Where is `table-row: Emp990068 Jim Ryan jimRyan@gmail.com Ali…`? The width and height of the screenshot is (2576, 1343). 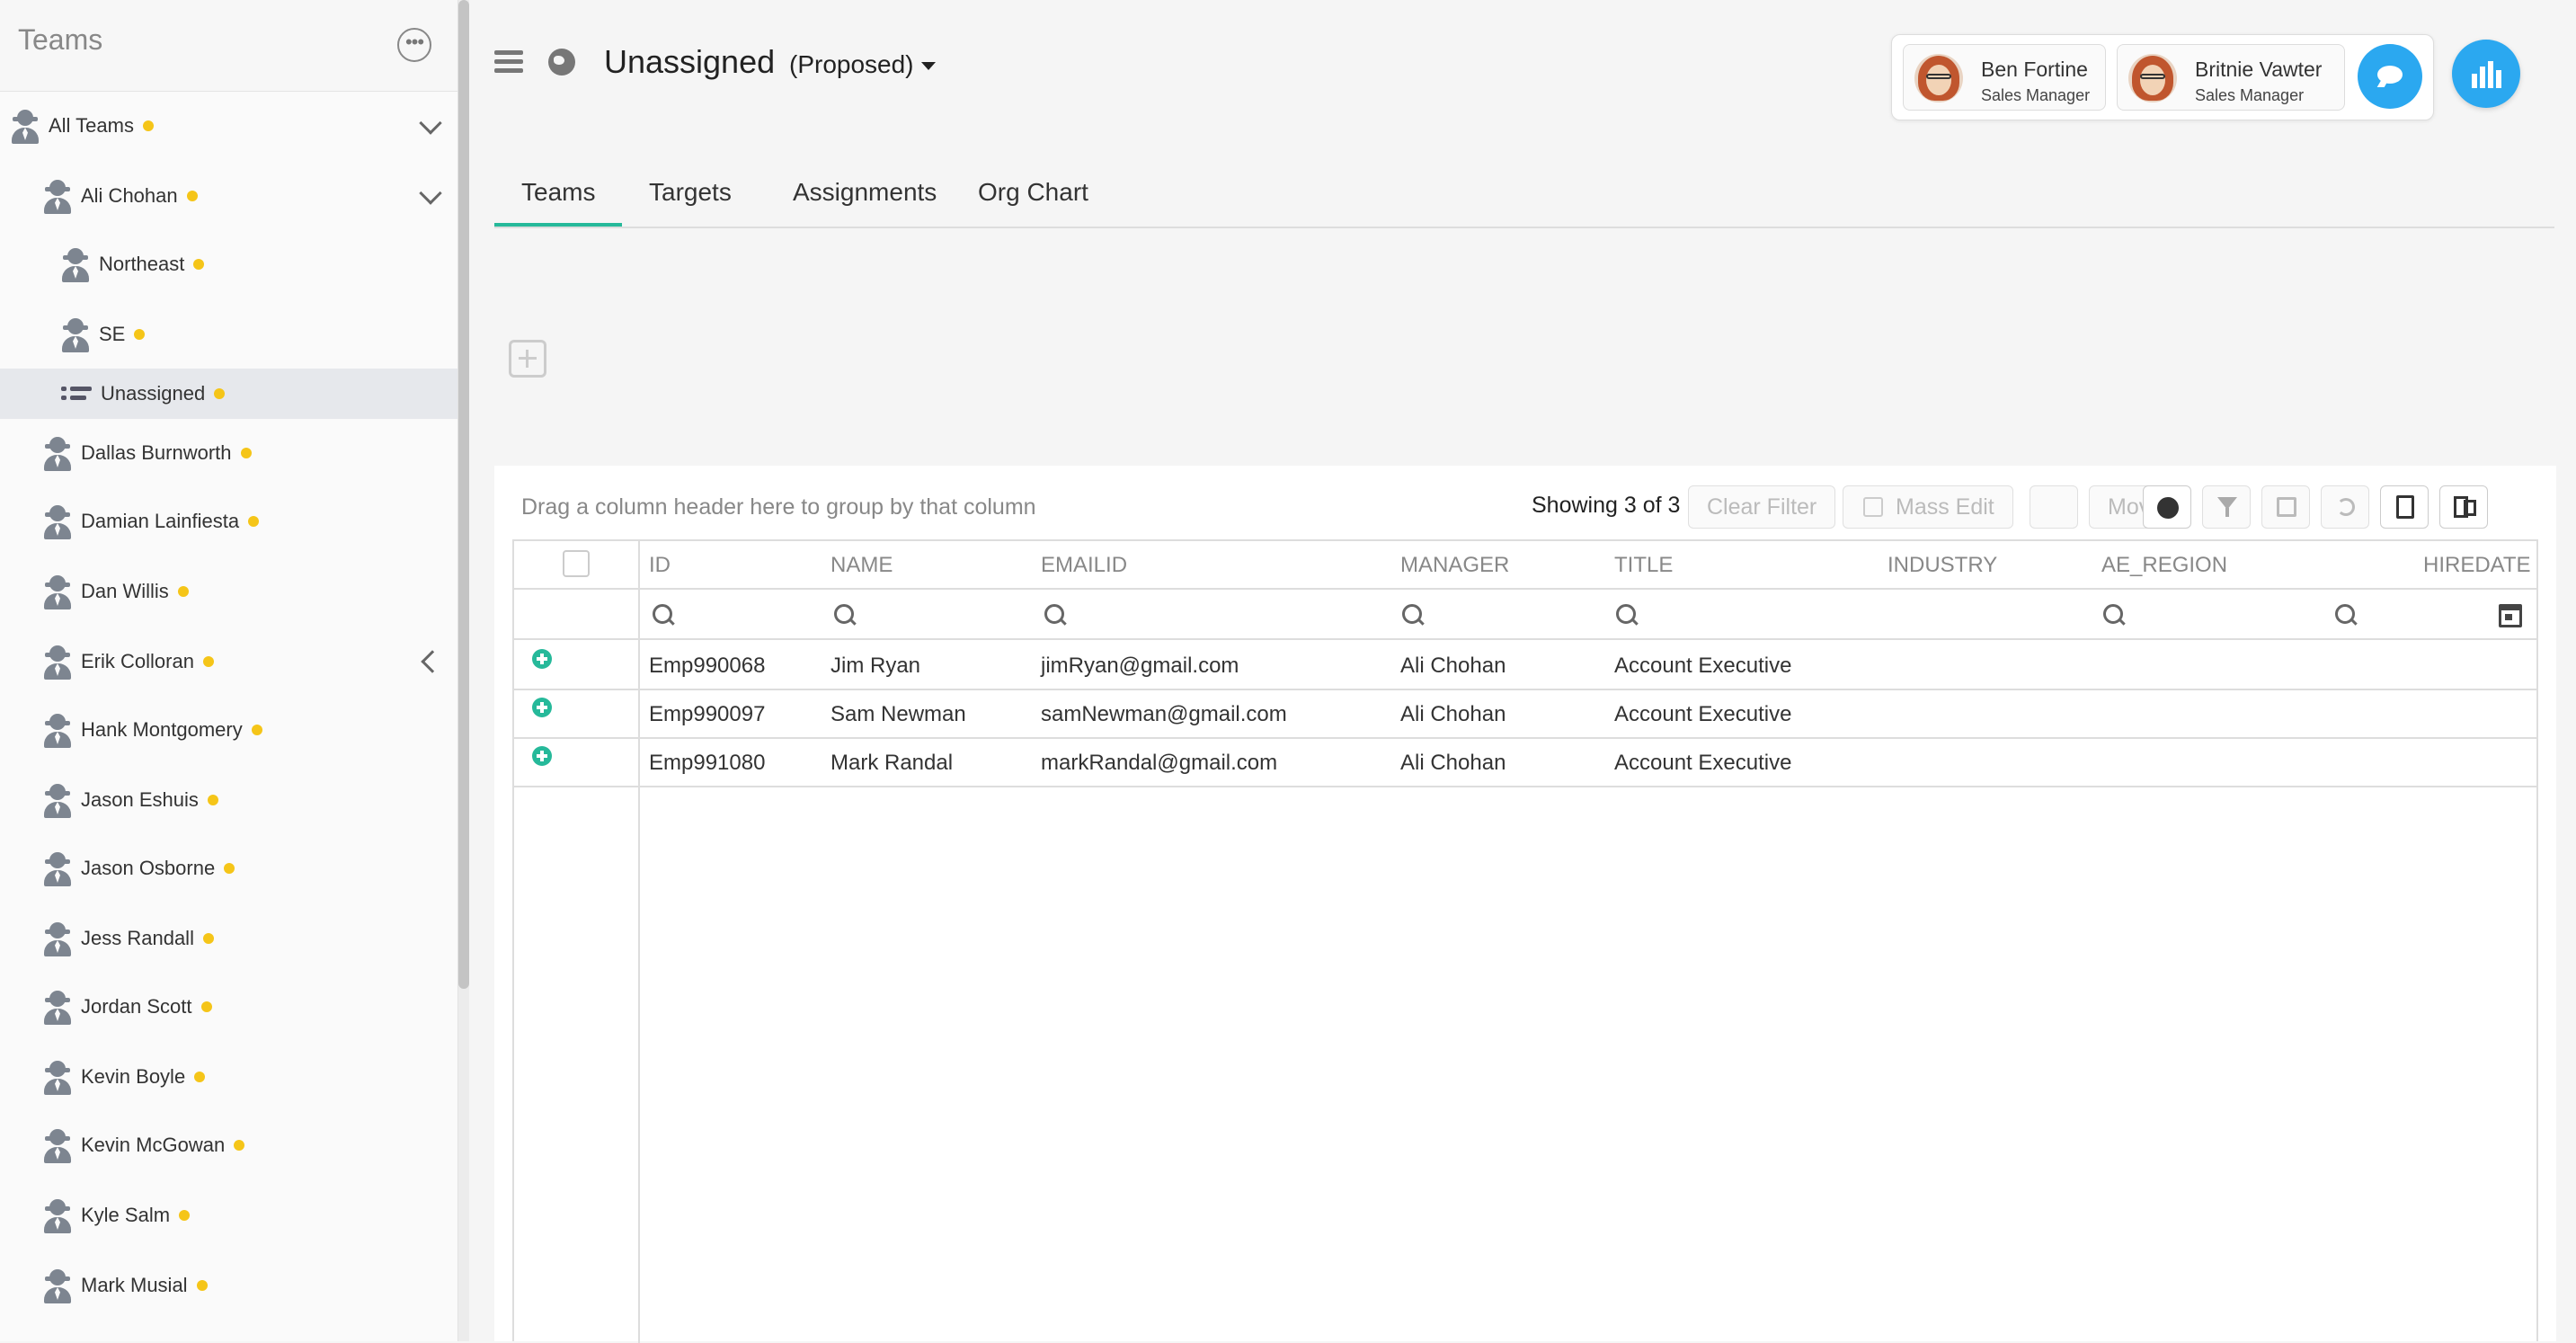
table-row: Emp990068 Jim Ryan jimRyan@gmail.com Ali… is located at coordinates (1525, 666).